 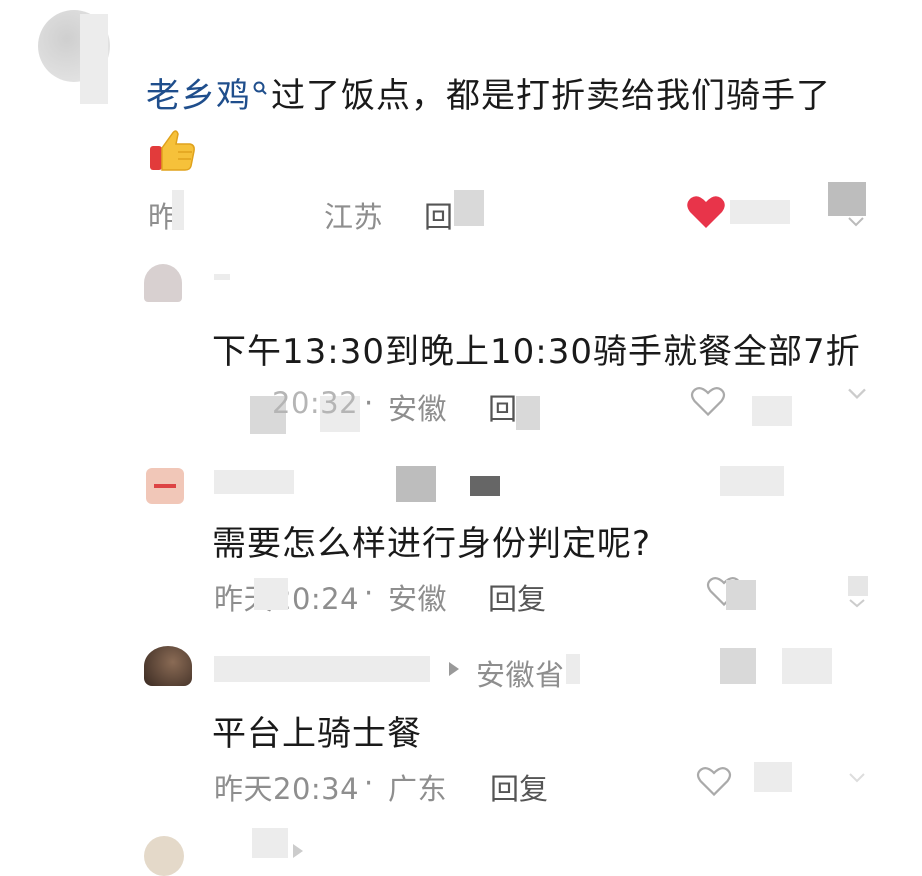 I want to click on thumbs-up-icon, so click(x=173, y=149).